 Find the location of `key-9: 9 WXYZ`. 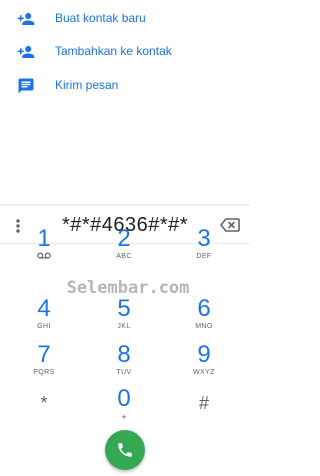

key-9: 9 WXYZ is located at coordinates (204, 365).